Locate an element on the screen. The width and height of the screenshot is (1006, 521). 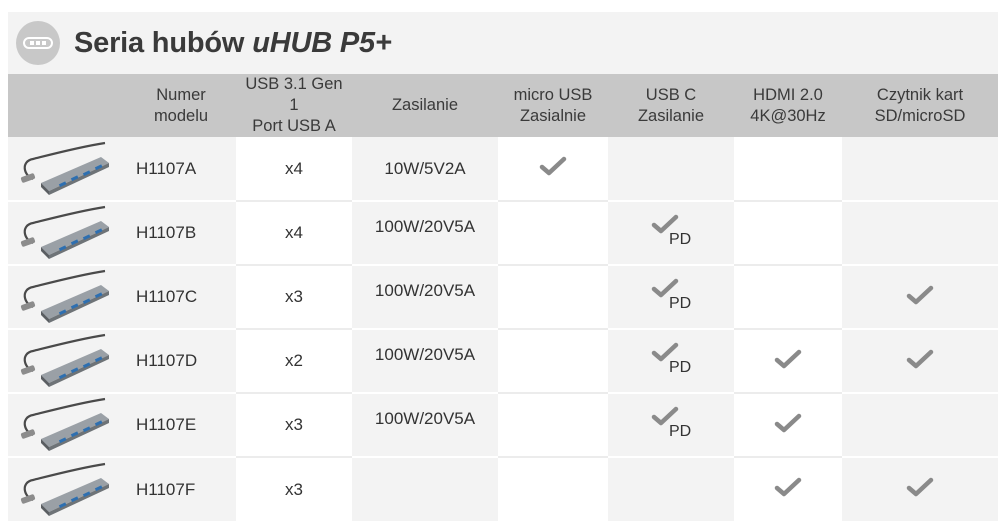
table-row: H1107C x3 100W/20V5A PD is located at coordinates (503, 296).